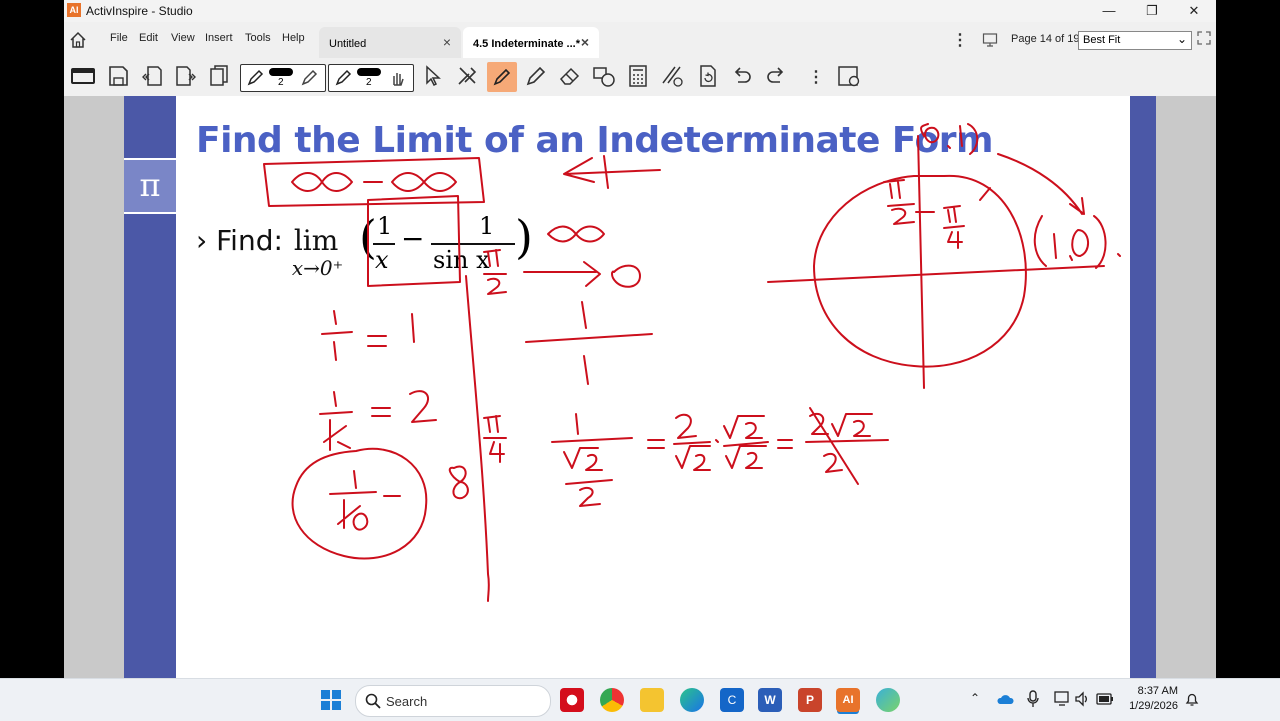 The width and height of the screenshot is (1280, 721). I want to click on tab-untitled: Untitled ×, so click(390, 42).